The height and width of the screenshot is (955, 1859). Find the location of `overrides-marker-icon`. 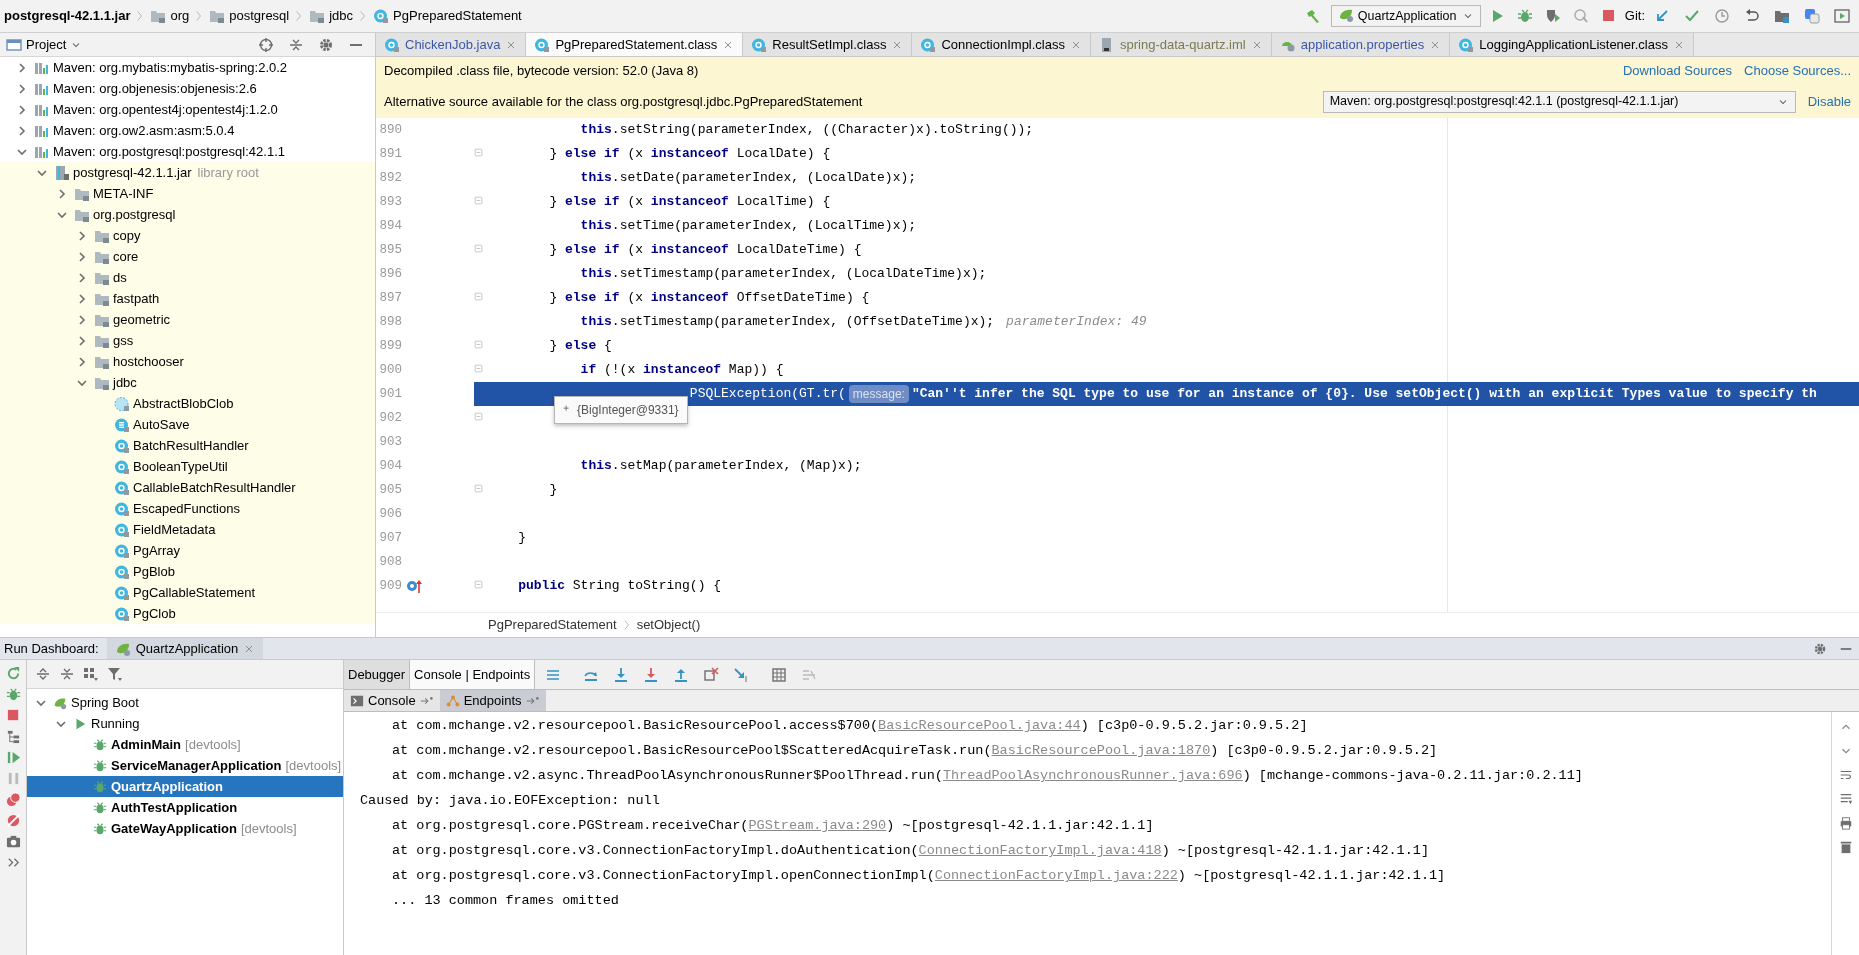

overrides-marker-icon is located at coordinates (414, 586).